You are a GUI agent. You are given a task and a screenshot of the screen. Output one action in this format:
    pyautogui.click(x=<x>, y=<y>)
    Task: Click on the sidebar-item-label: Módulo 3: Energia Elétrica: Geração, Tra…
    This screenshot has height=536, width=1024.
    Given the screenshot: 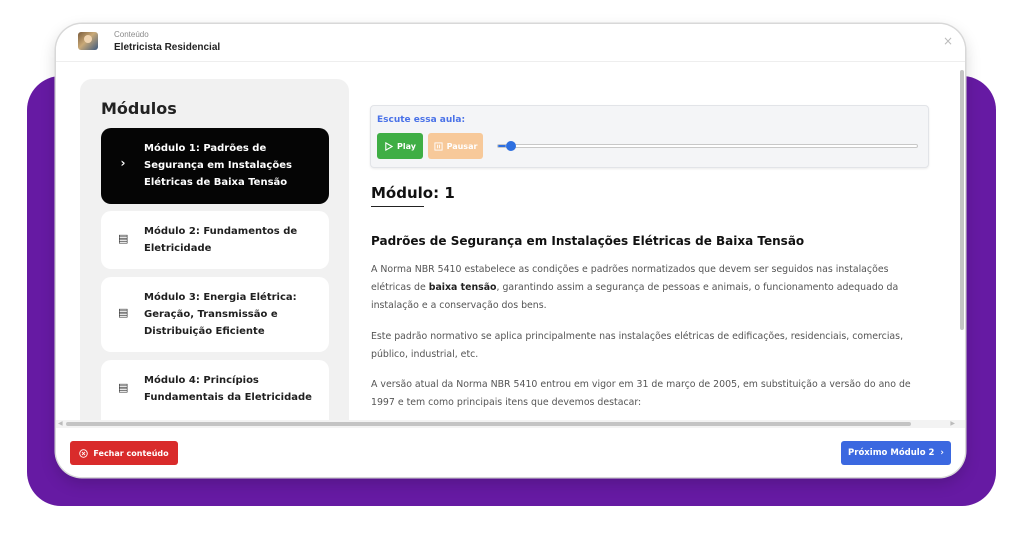 What is the action you would take?
    pyautogui.click(x=220, y=314)
    